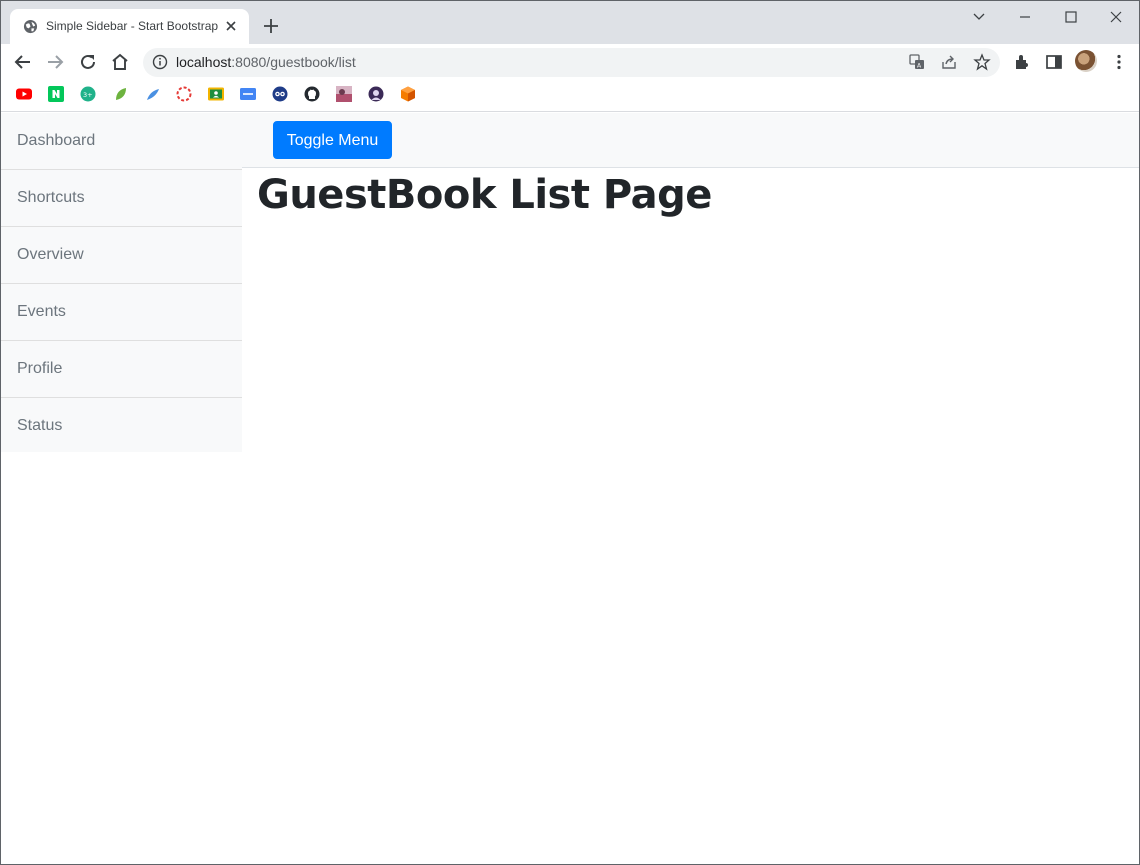 The image size is (1140, 865). What do you see at coordinates (120, 62) in the screenshot?
I see `home-icon` at bounding box center [120, 62].